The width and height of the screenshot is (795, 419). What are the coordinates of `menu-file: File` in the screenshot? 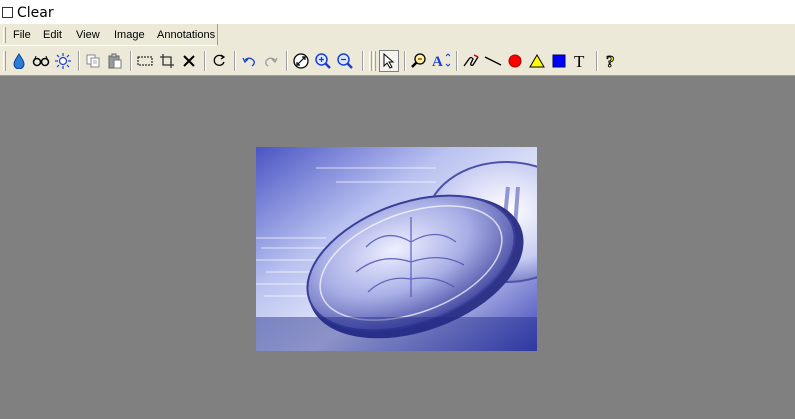 It's located at (22, 35).